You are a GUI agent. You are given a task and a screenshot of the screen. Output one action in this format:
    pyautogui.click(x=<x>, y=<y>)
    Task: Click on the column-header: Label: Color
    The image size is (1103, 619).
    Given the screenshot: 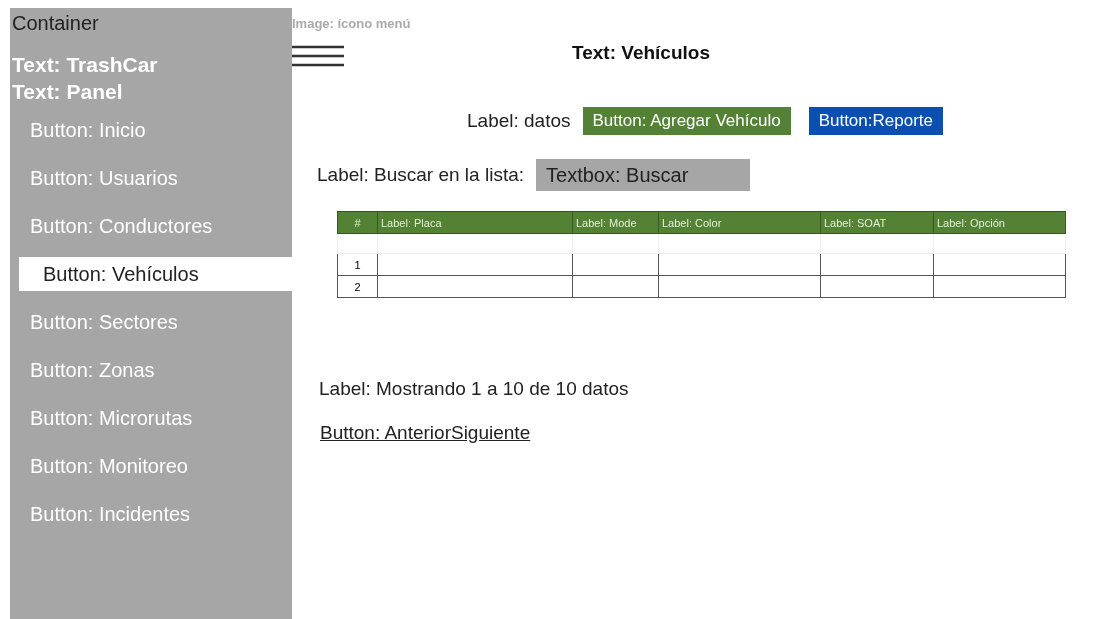 What is the action you would take?
    pyautogui.click(x=739, y=222)
    